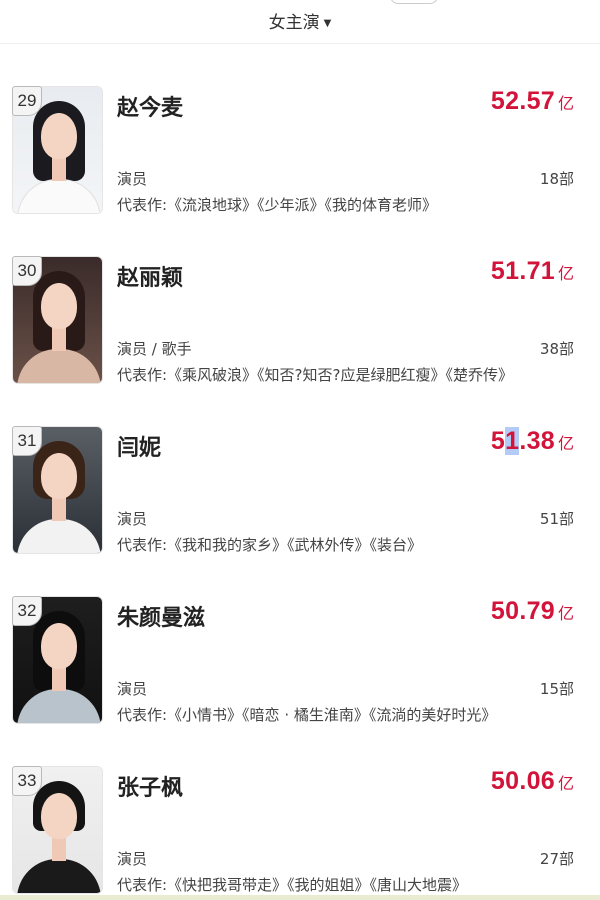  What do you see at coordinates (532, 781) in the screenshot?
I see `box-office-value: 50.06 亿` at bounding box center [532, 781].